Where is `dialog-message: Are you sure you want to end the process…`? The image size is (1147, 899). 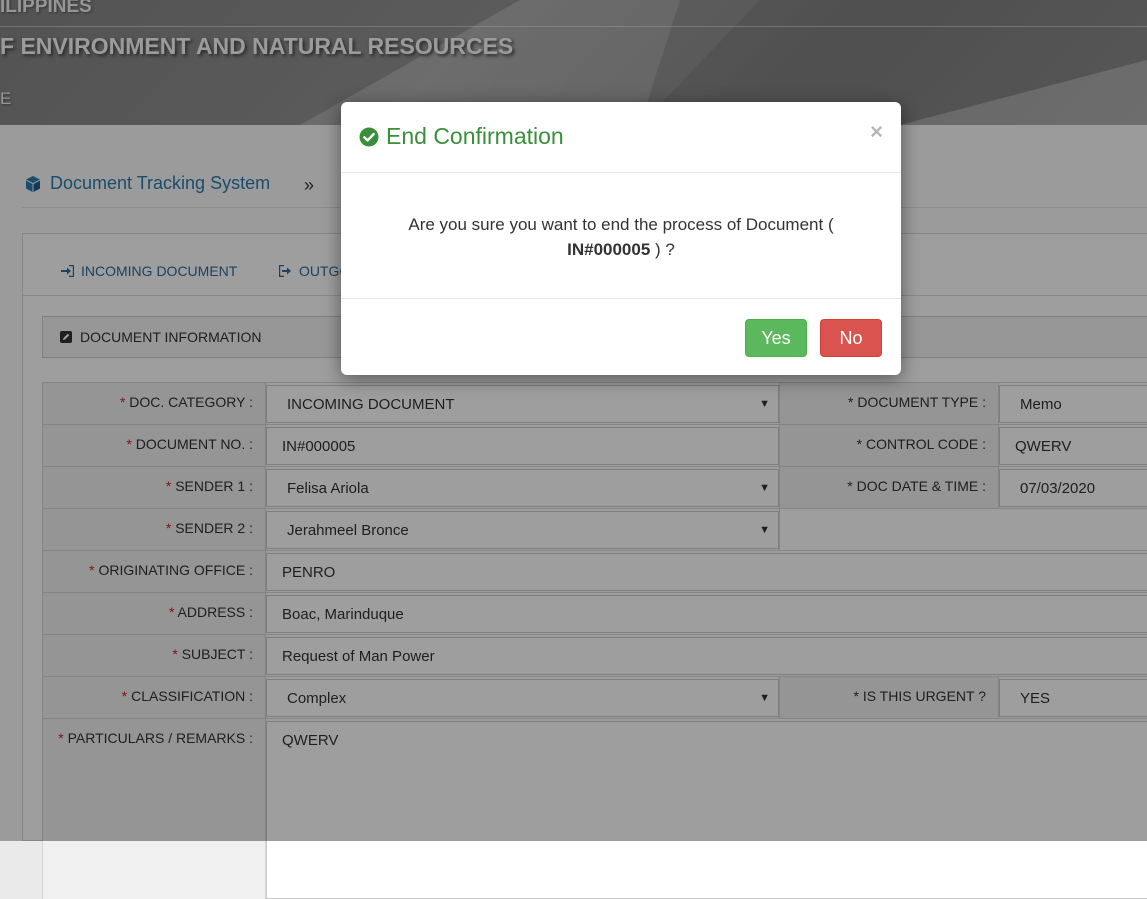 dialog-message: Are you sure you want to end the process… is located at coordinates (621, 224).